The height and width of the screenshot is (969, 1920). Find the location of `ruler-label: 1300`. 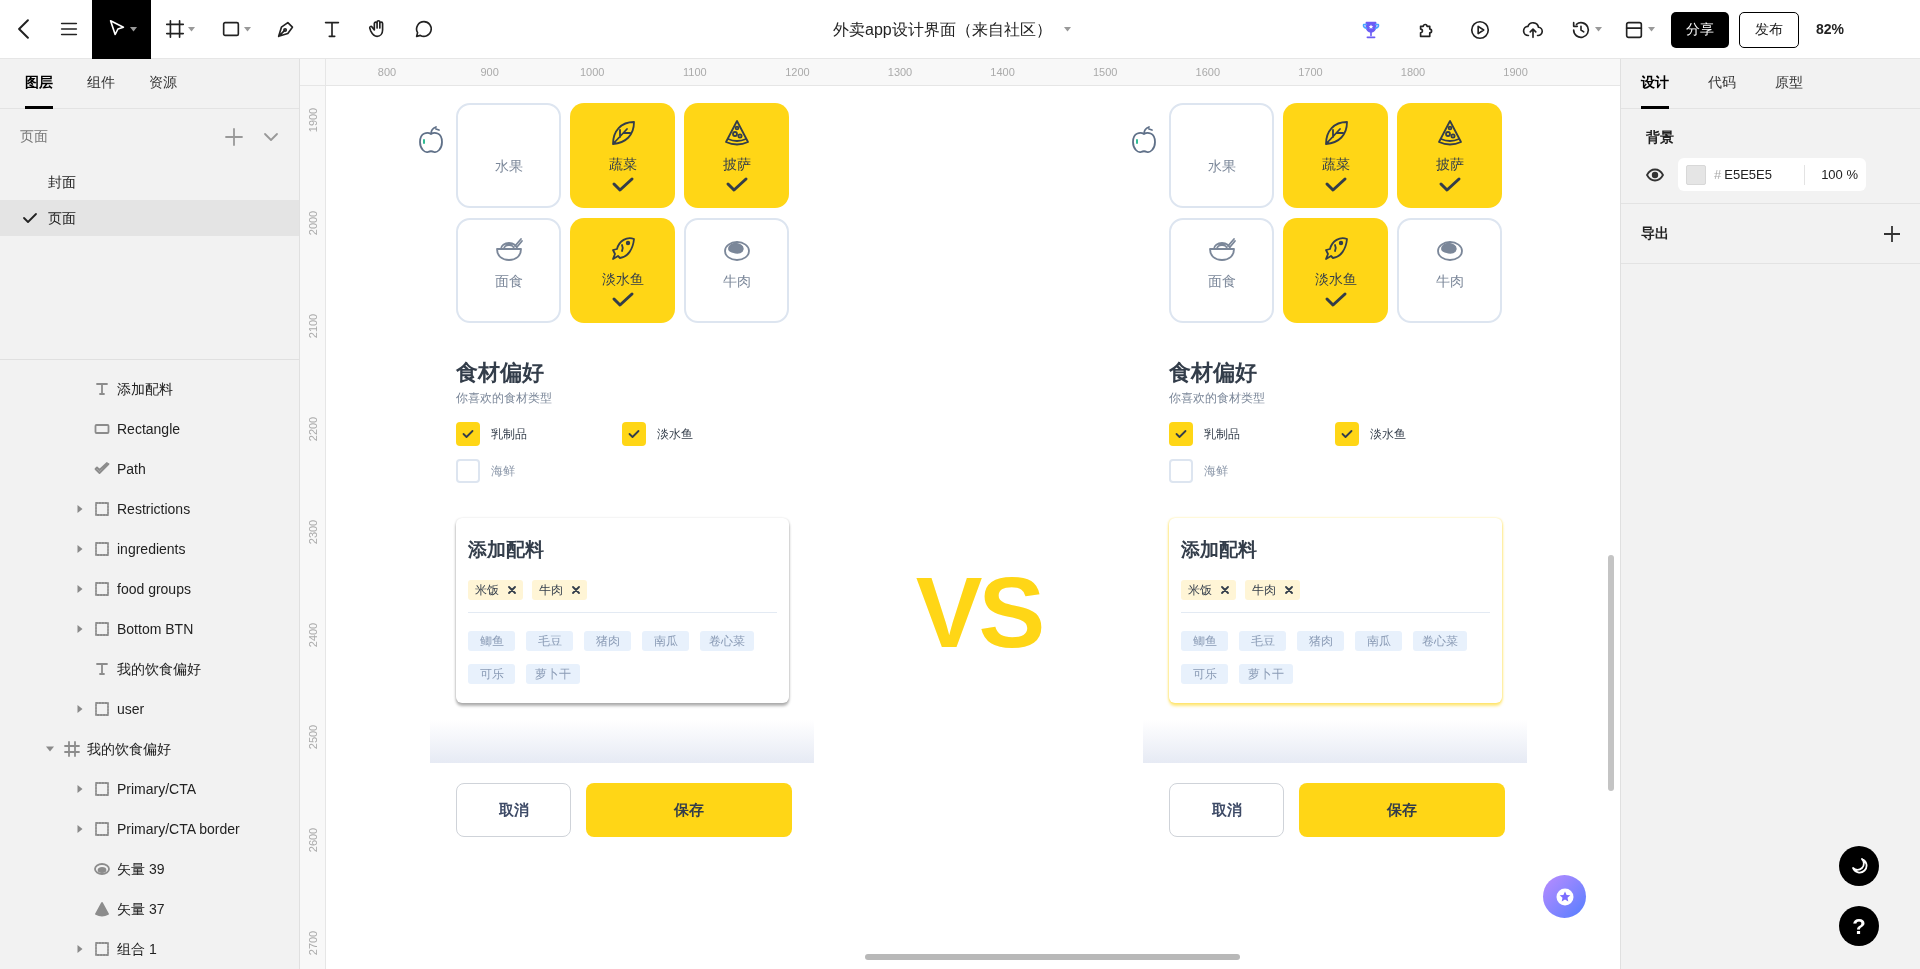

ruler-label: 1300 is located at coordinates (900, 72).